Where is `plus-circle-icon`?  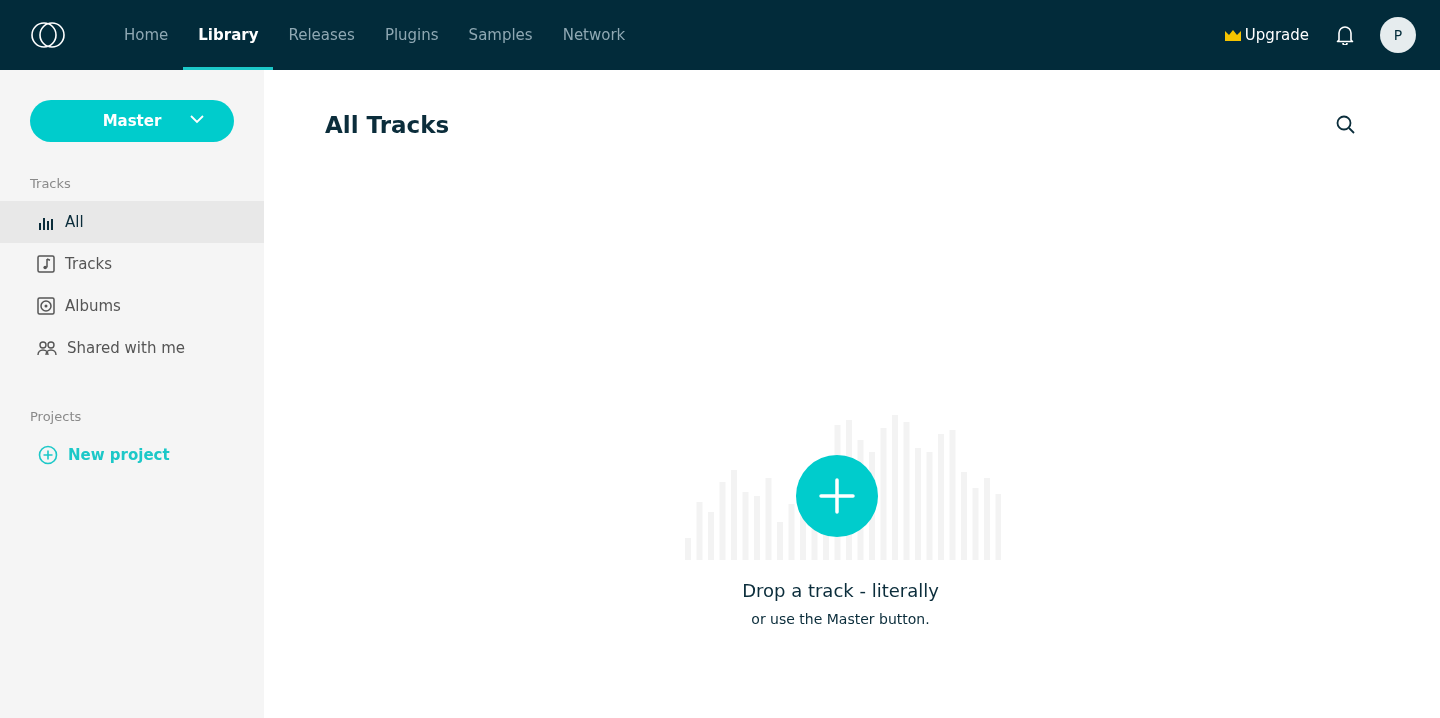
plus-circle-icon is located at coordinates (48, 455).